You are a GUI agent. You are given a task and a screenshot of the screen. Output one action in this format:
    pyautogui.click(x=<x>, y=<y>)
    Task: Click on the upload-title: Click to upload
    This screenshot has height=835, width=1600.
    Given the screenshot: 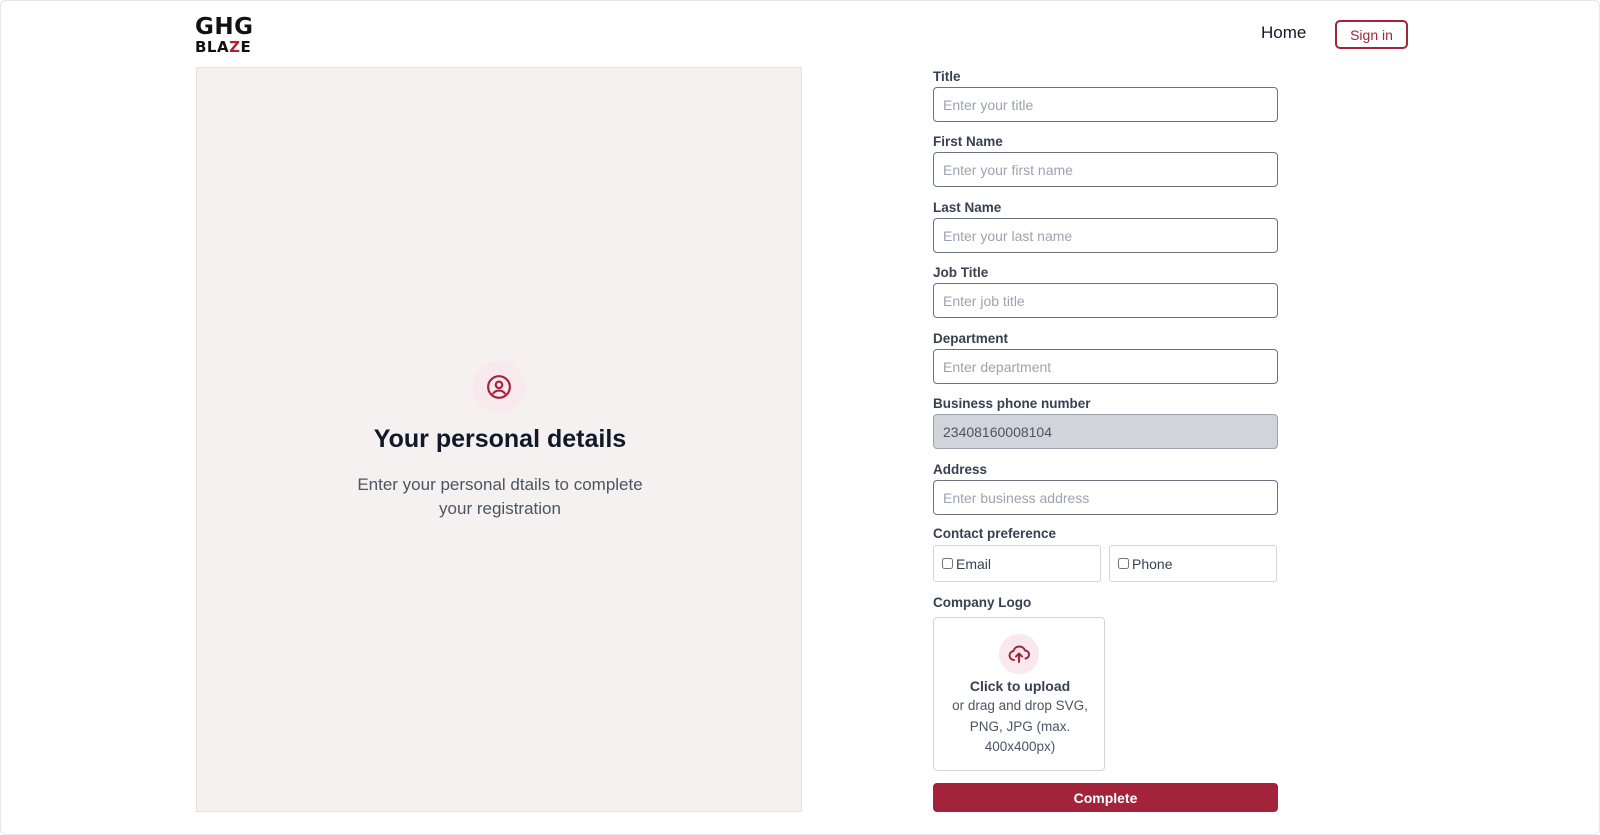 What is the action you would take?
    pyautogui.click(x=1020, y=686)
    